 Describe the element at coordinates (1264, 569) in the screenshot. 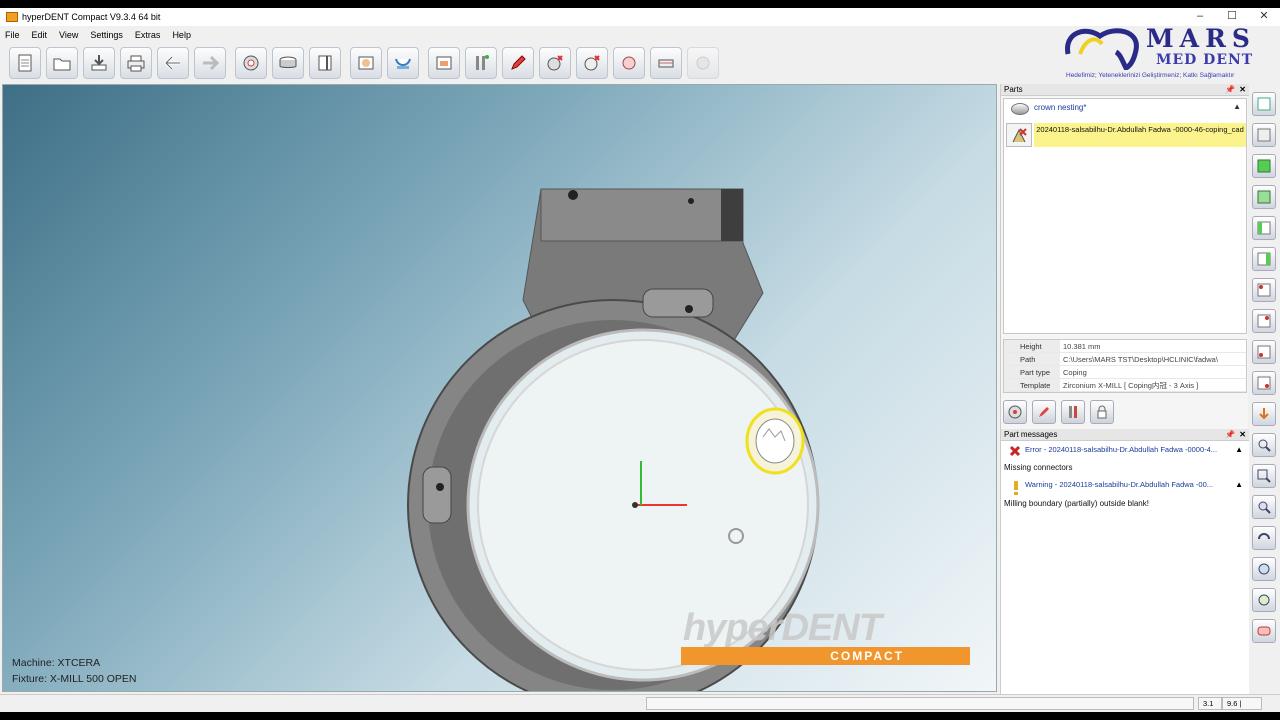

I see `pan-button` at that location.